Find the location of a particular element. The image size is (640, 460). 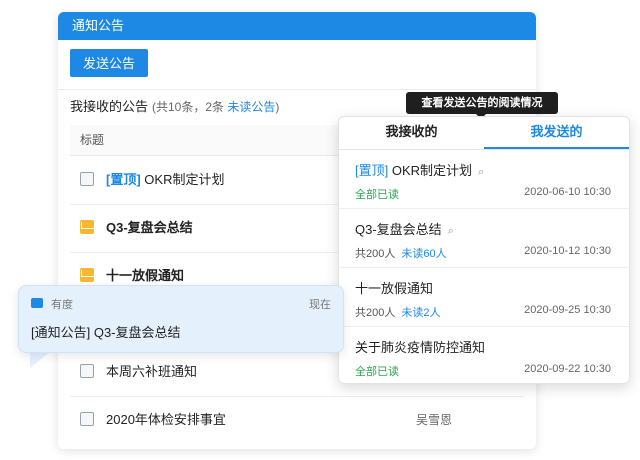

window-title: 通知公告 is located at coordinates (297, 26).